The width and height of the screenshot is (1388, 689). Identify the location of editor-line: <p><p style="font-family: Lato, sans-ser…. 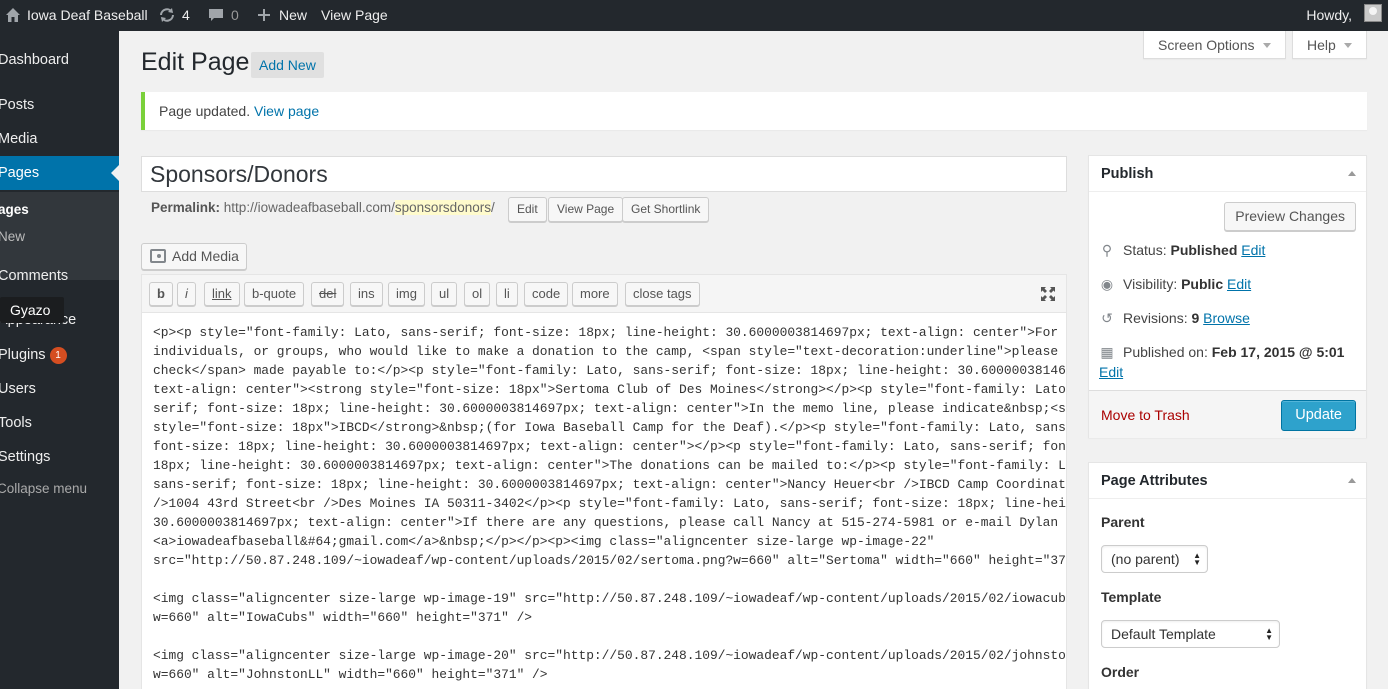
(606, 332).